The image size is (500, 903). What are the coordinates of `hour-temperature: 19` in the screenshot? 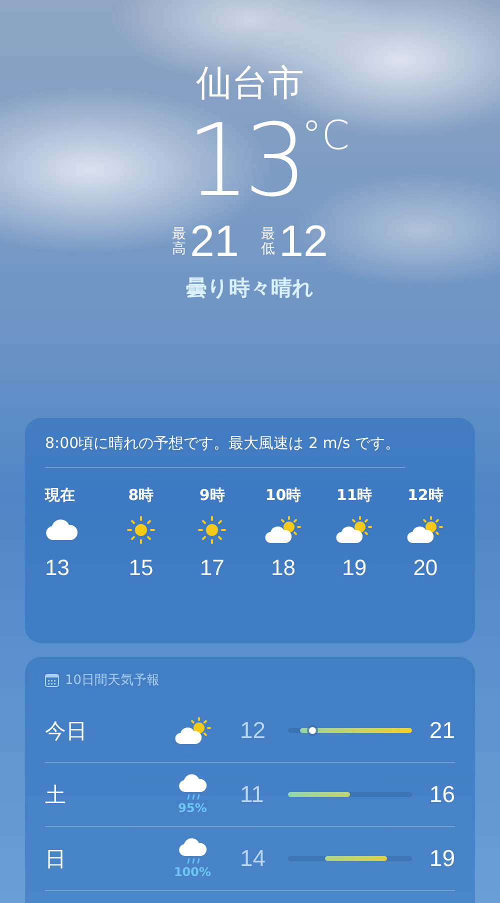 It's located at (354, 568).